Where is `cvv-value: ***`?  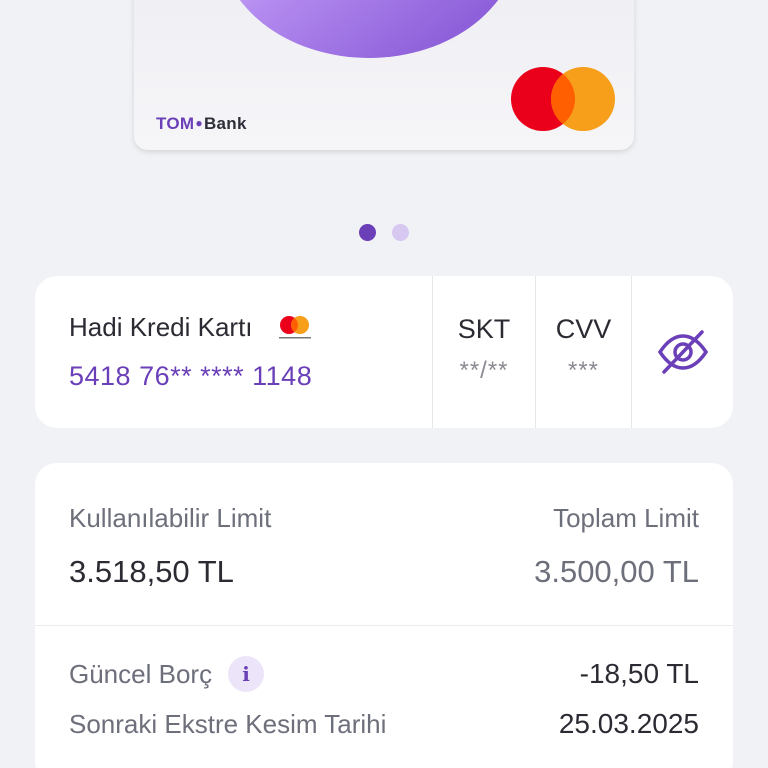
cvv-value: *** is located at coordinates (583, 370).